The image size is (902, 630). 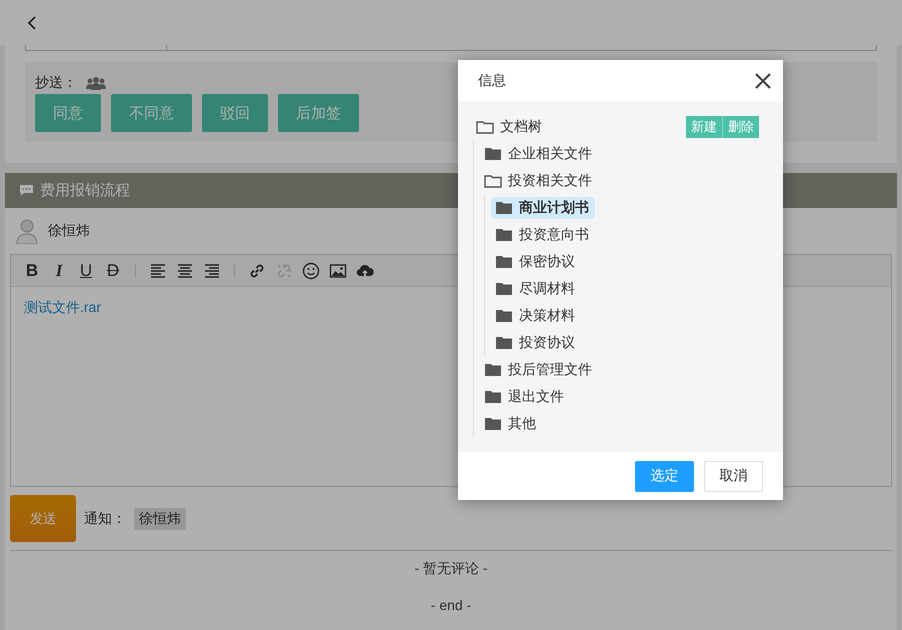 What do you see at coordinates (59, 270) in the screenshot?
I see `italic-button: I` at bounding box center [59, 270].